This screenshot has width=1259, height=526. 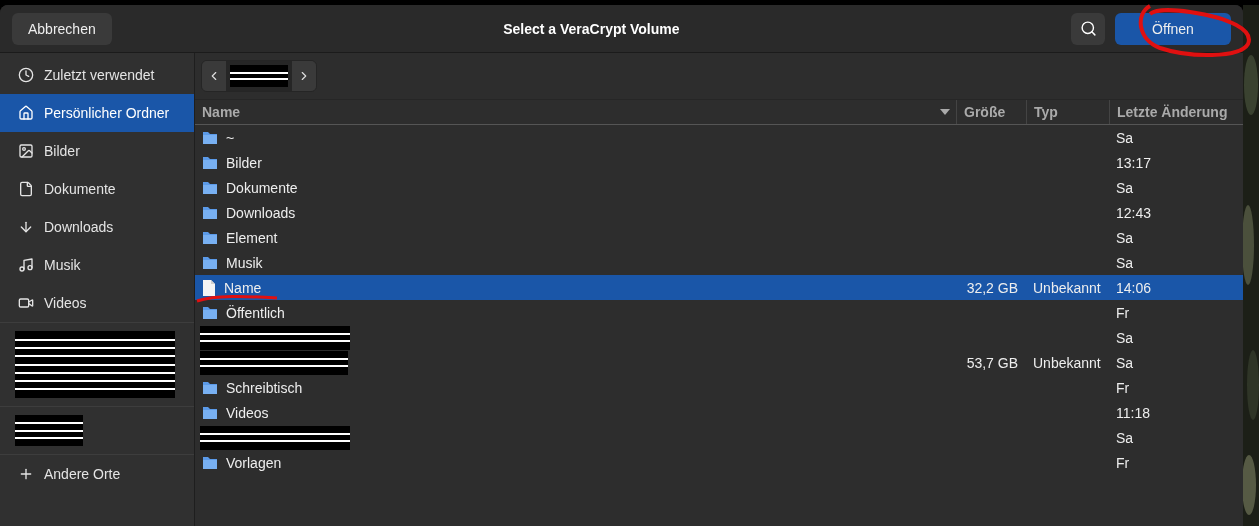 I want to click on file-row: Vorlagen Fr, so click(x=719, y=462).